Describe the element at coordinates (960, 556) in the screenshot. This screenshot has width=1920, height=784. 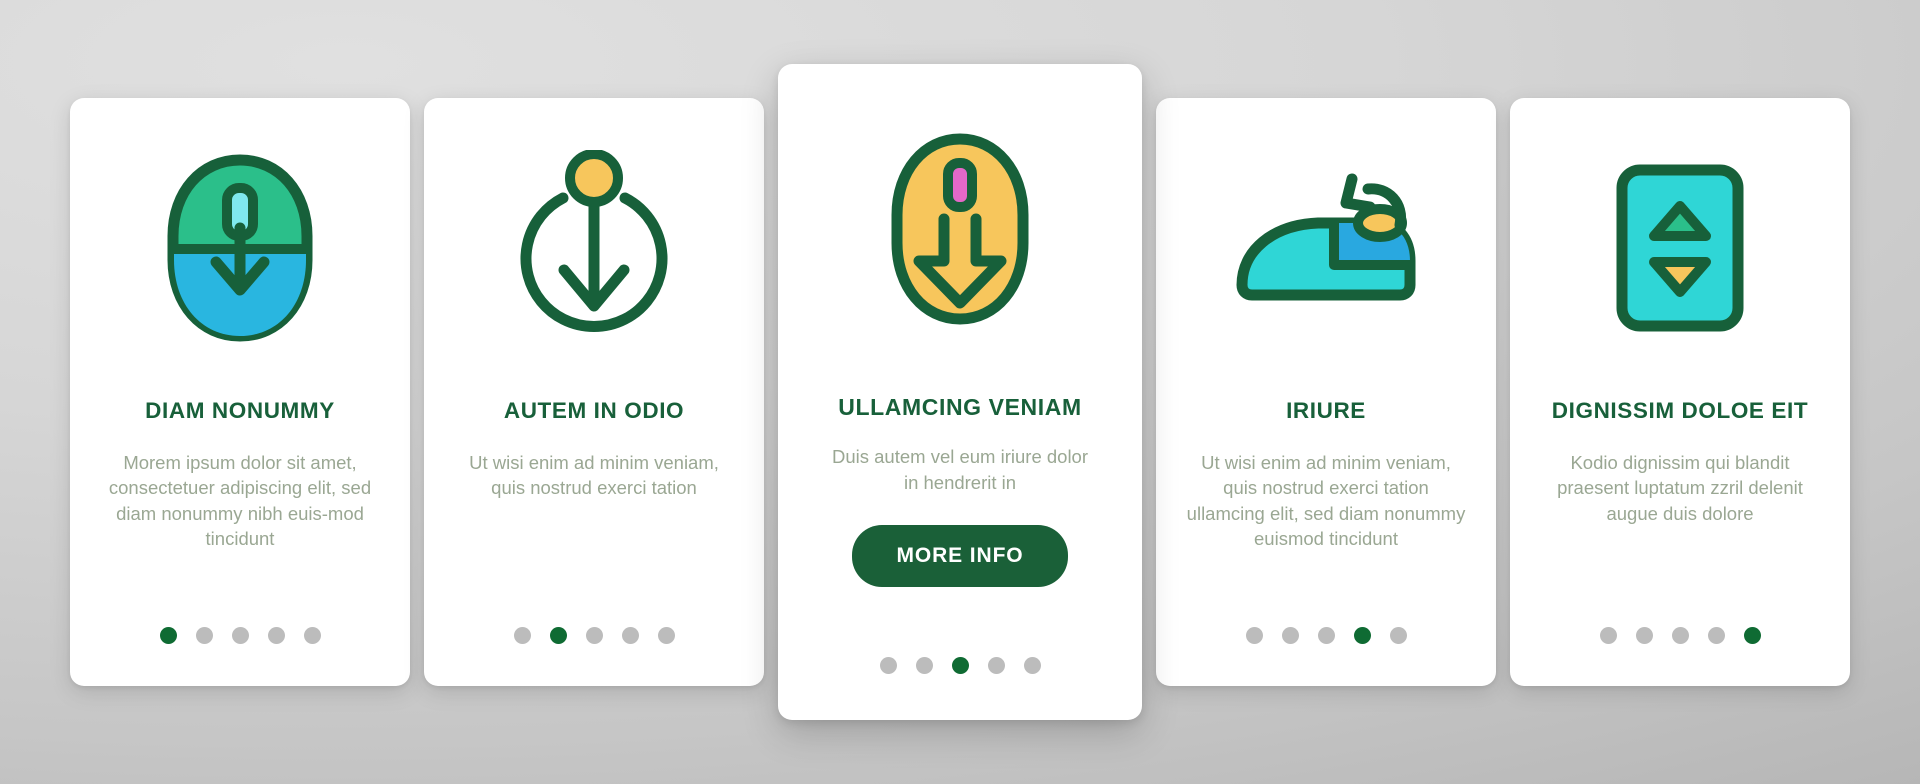
I see `more-info-button: MORE INFO` at that location.